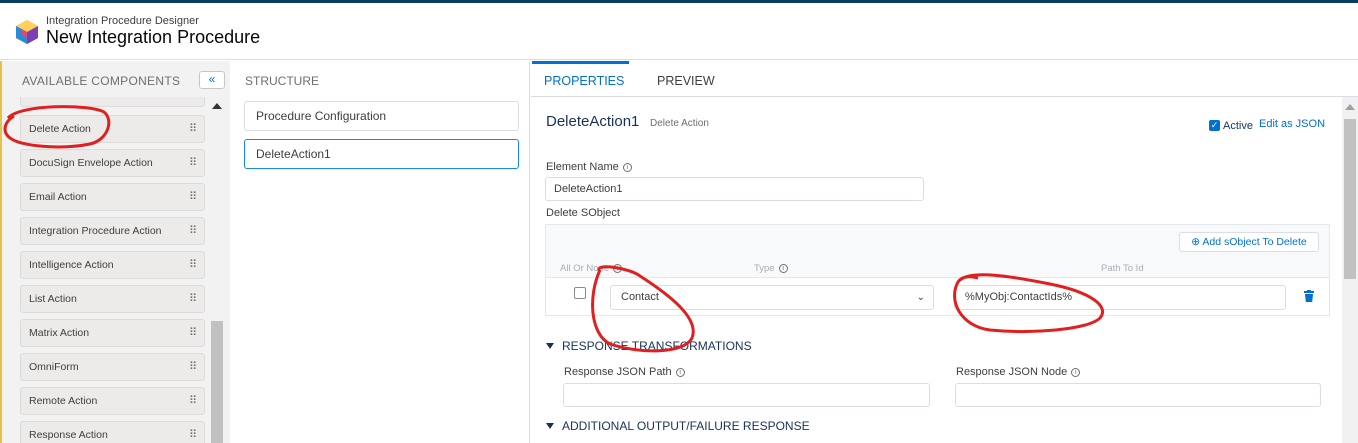 The image size is (1358, 443). What do you see at coordinates (112, 197) in the screenshot?
I see `component-item: Email Action ⠿` at bounding box center [112, 197].